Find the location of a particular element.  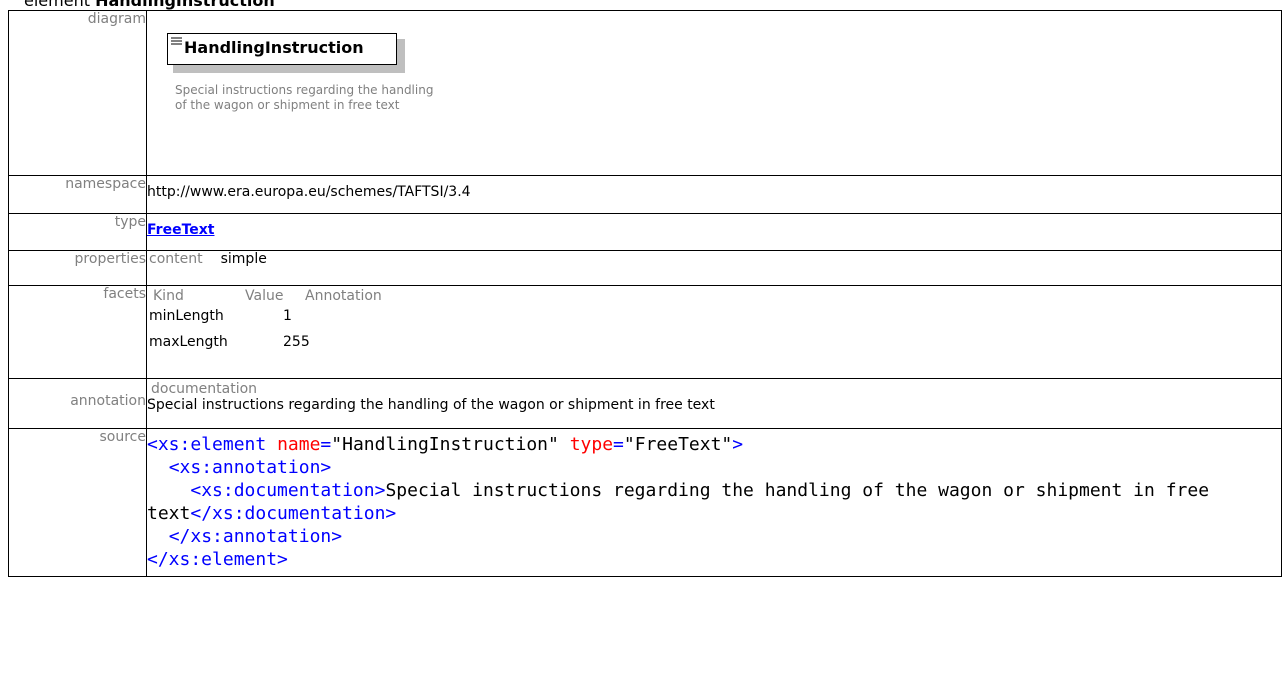

src-attr-value: "FreeText" is located at coordinates (678, 444).